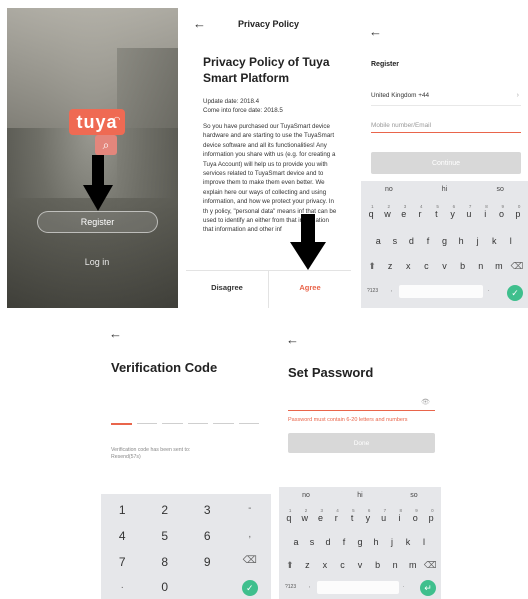  Describe the element at coordinates (310, 287) in the screenshot. I see `agree-button: Agree` at that location.